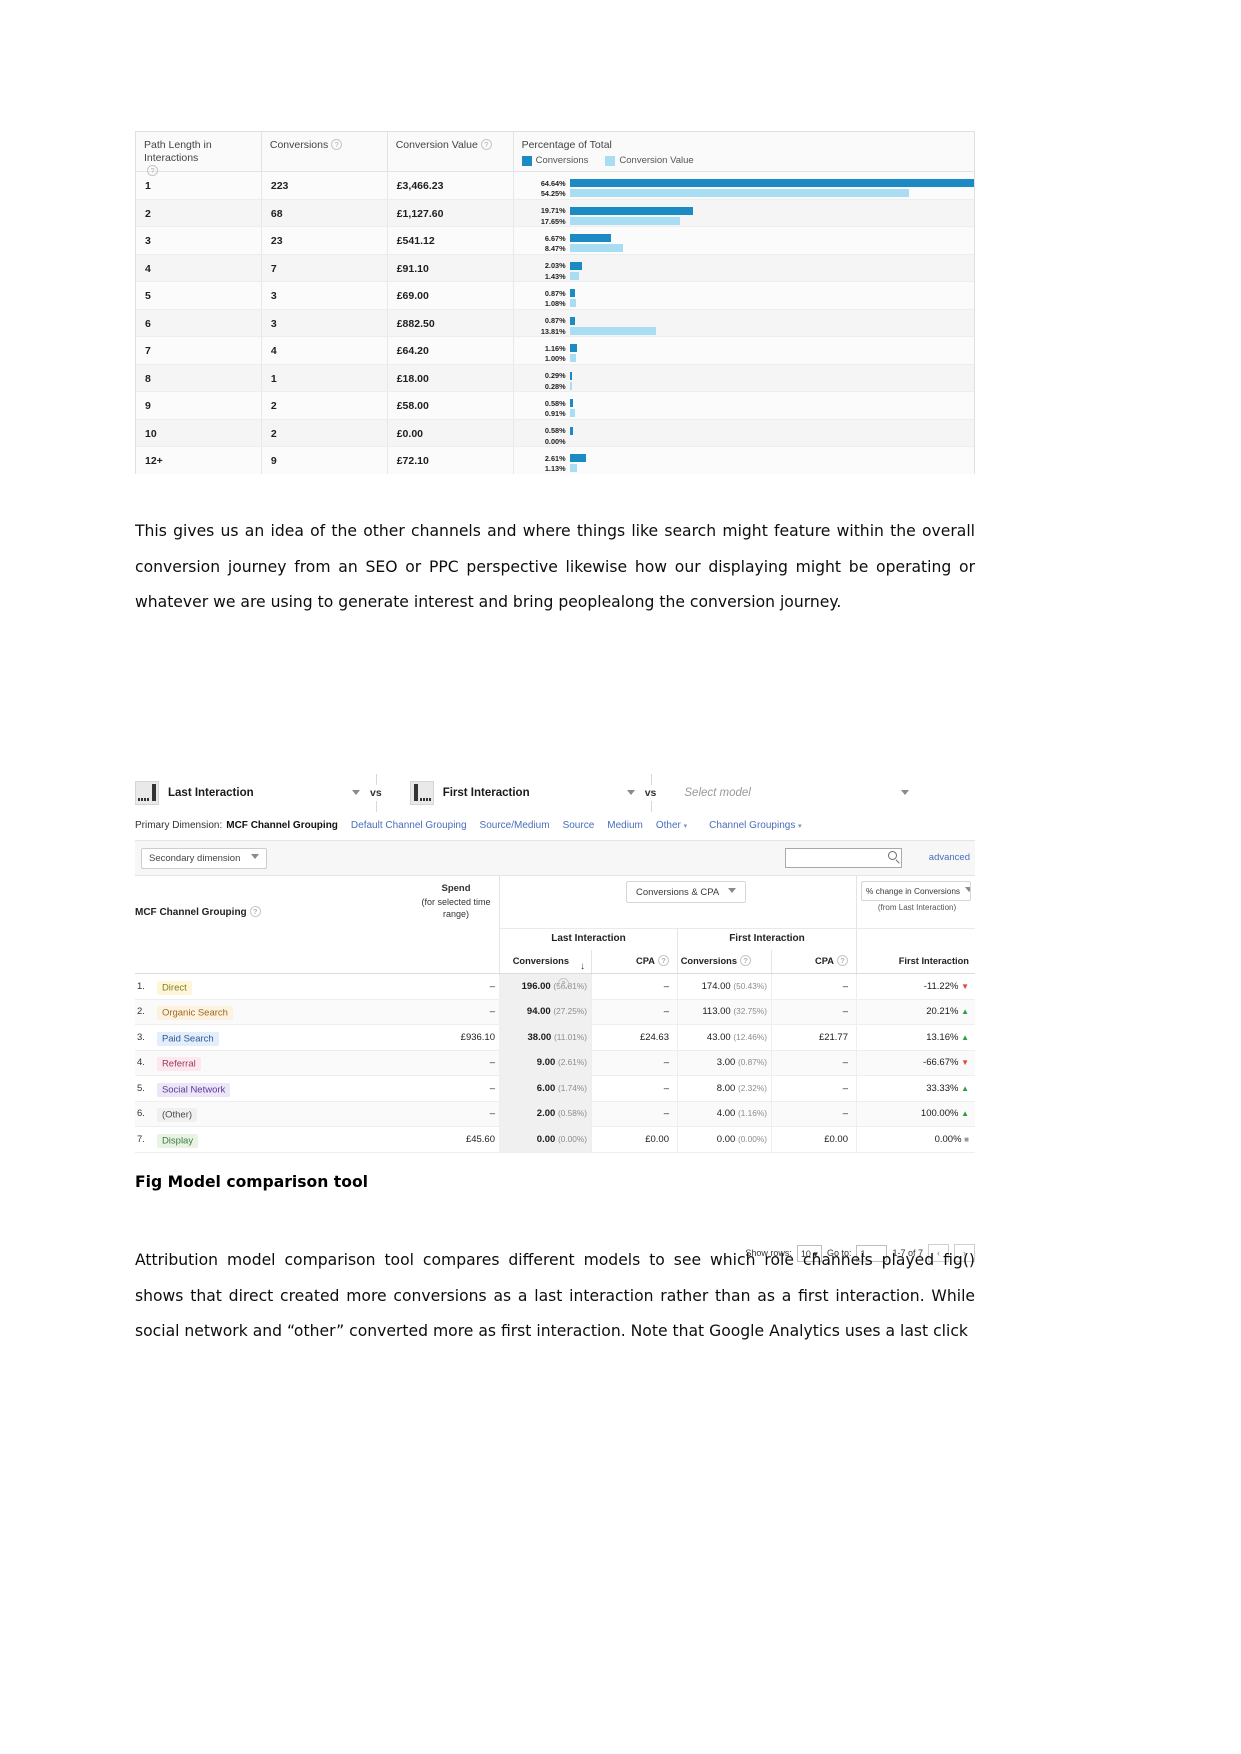 The height and width of the screenshot is (1754, 1241). I want to click on cell-path-length: 6, so click(199, 322).